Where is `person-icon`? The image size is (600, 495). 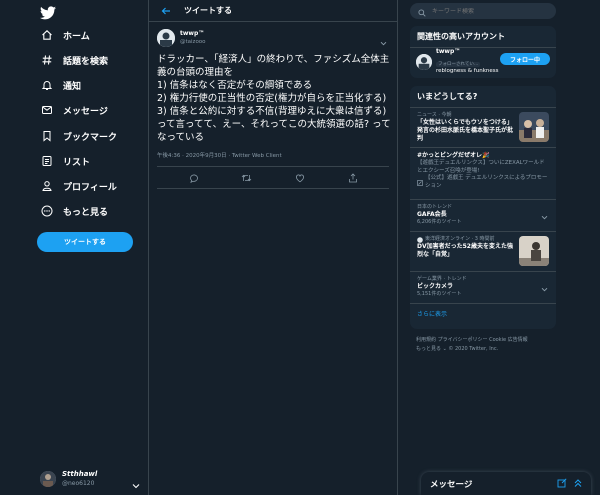 person-icon is located at coordinates (46, 186).